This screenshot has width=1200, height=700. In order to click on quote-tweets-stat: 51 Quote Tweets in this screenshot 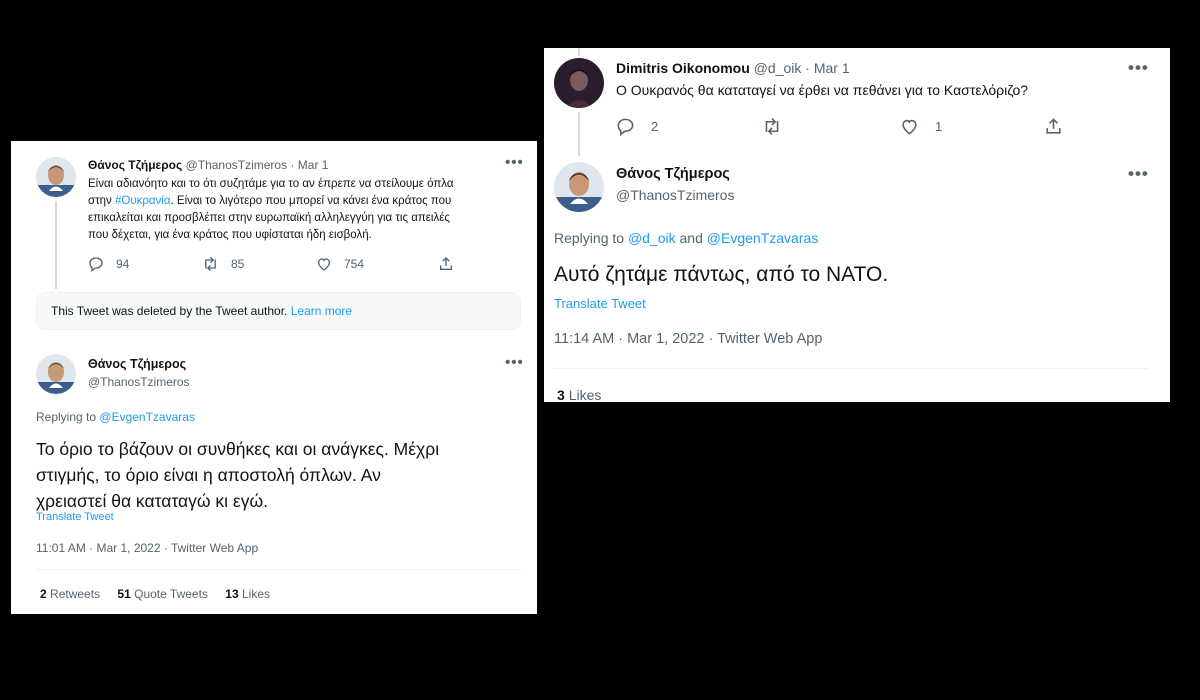, I will do `click(162, 594)`.